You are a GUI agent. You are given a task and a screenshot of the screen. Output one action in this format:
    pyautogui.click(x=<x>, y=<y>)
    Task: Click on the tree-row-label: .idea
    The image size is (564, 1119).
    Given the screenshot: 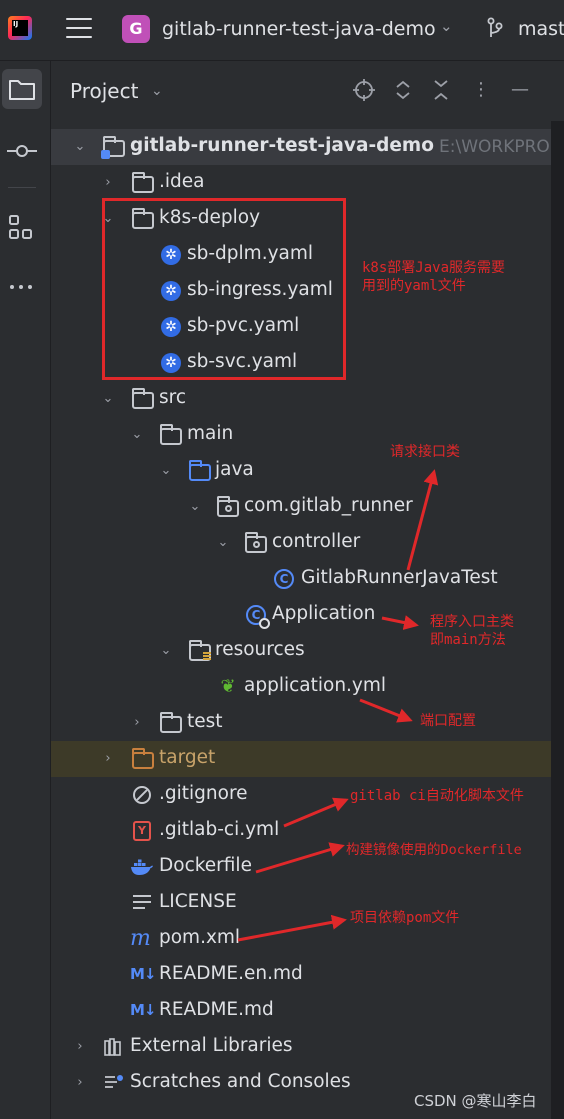 What is the action you would take?
    pyautogui.click(x=182, y=181)
    